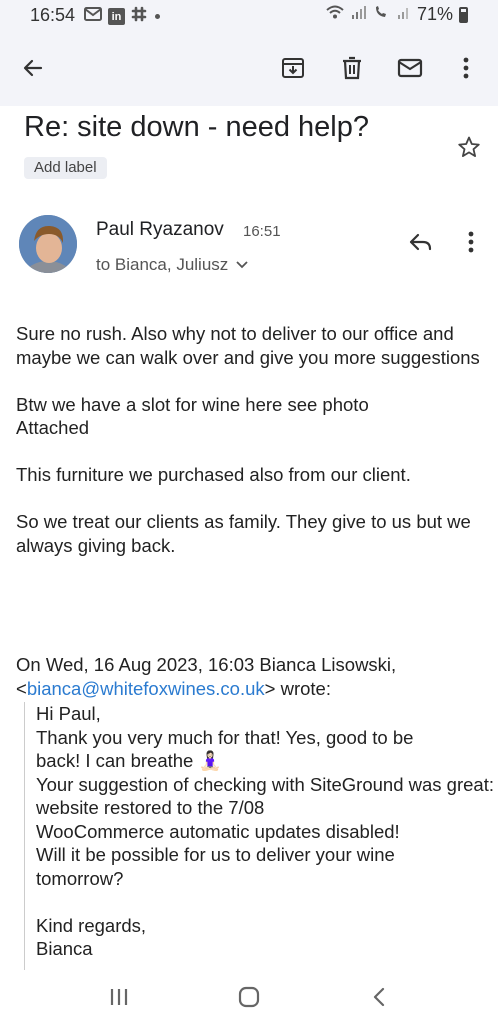 The image size is (498, 1024). Describe the element at coordinates (53, 15) in the screenshot. I see `status-time: 16:54` at that location.